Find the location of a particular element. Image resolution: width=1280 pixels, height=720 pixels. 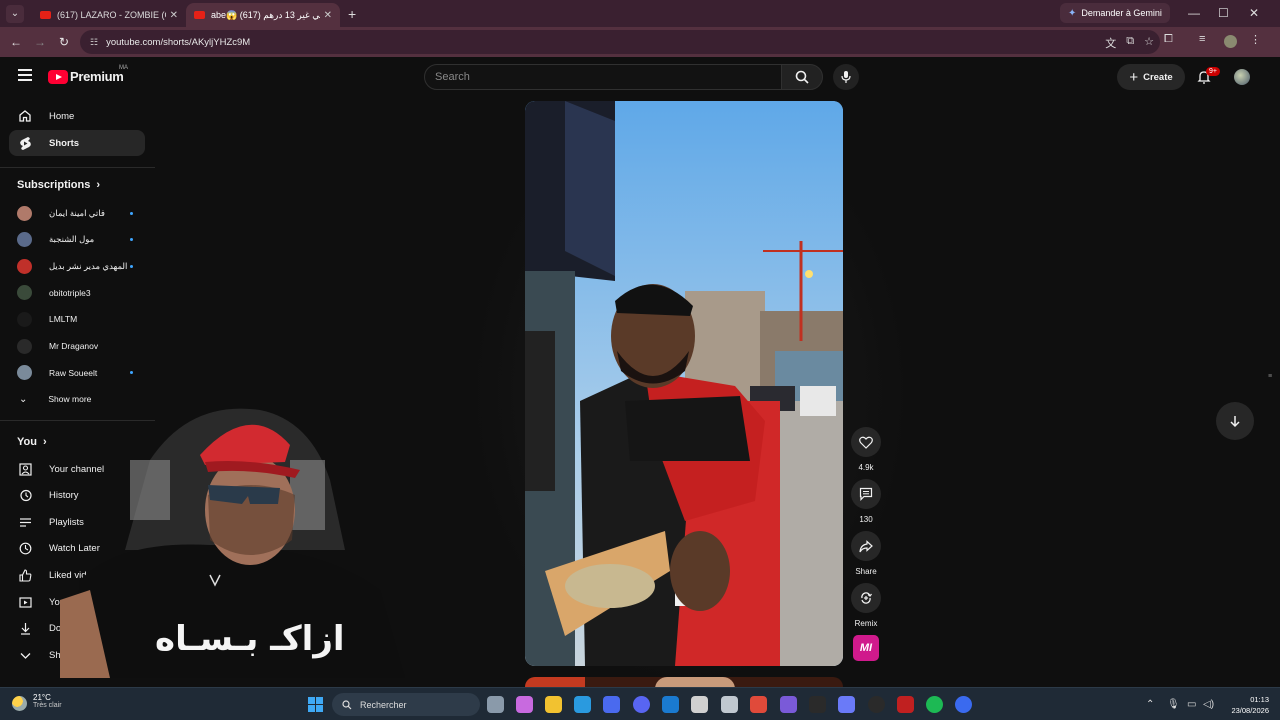

subscription-item: Mr Draganov is located at coordinates (77, 346).